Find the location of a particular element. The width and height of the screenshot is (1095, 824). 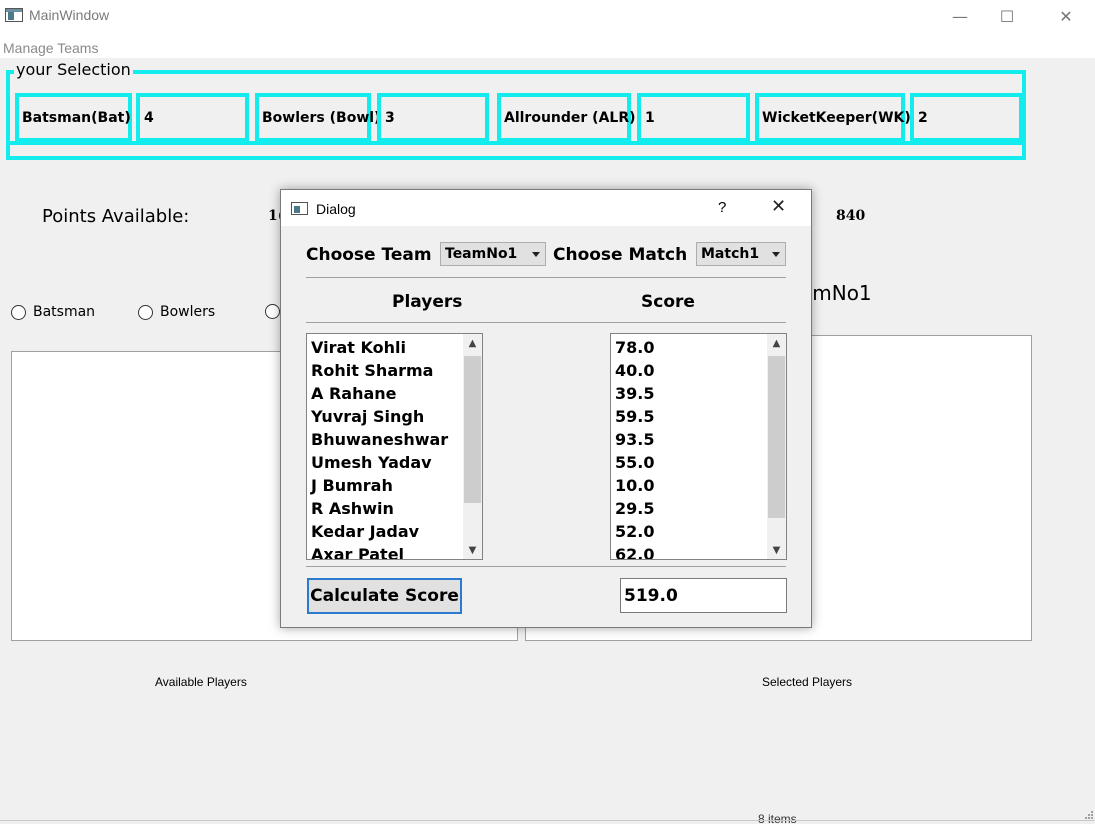

dialog-app-icon is located at coordinates (299, 208).